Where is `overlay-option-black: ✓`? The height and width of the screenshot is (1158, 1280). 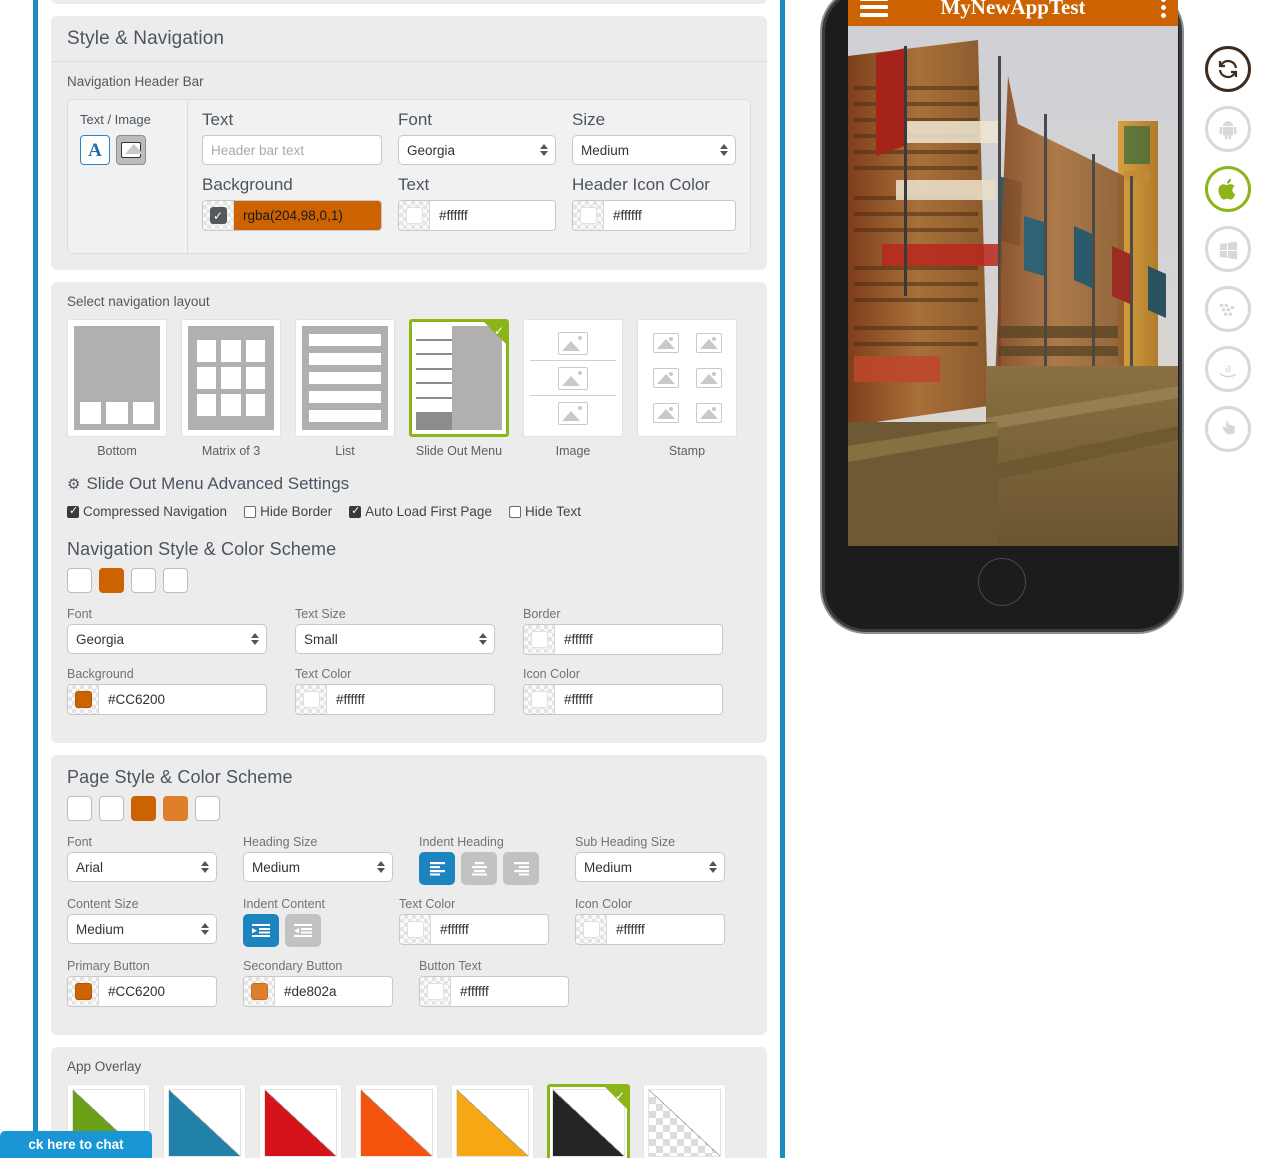 overlay-option-black: ✓ is located at coordinates (588, 1121).